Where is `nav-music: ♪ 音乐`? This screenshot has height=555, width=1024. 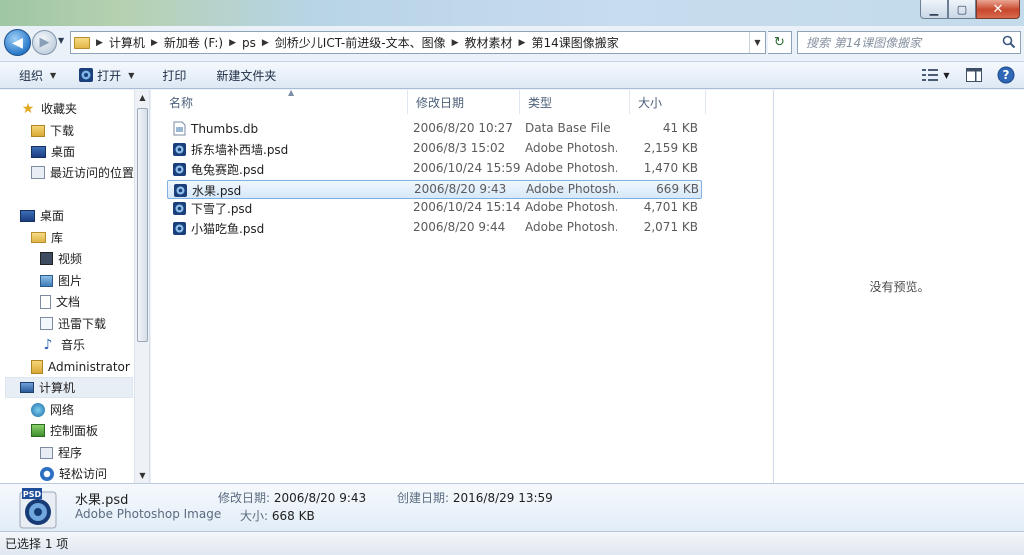
nav-music: ♪ 音乐 is located at coordinates (62, 344).